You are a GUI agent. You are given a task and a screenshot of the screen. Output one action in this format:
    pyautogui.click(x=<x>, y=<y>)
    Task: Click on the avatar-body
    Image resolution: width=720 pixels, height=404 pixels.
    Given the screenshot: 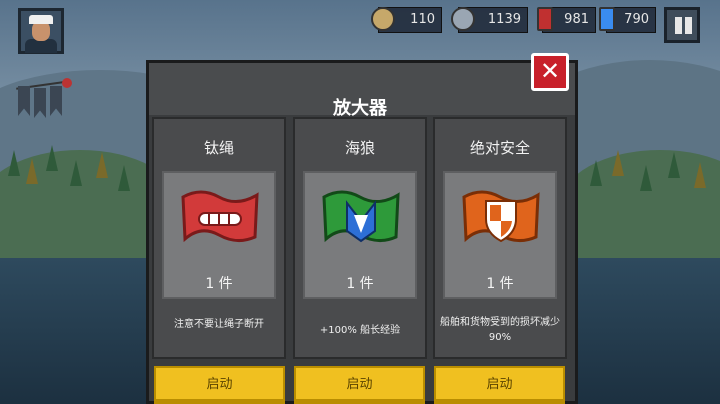 What is the action you would take?
    pyautogui.click(x=41, y=46)
    